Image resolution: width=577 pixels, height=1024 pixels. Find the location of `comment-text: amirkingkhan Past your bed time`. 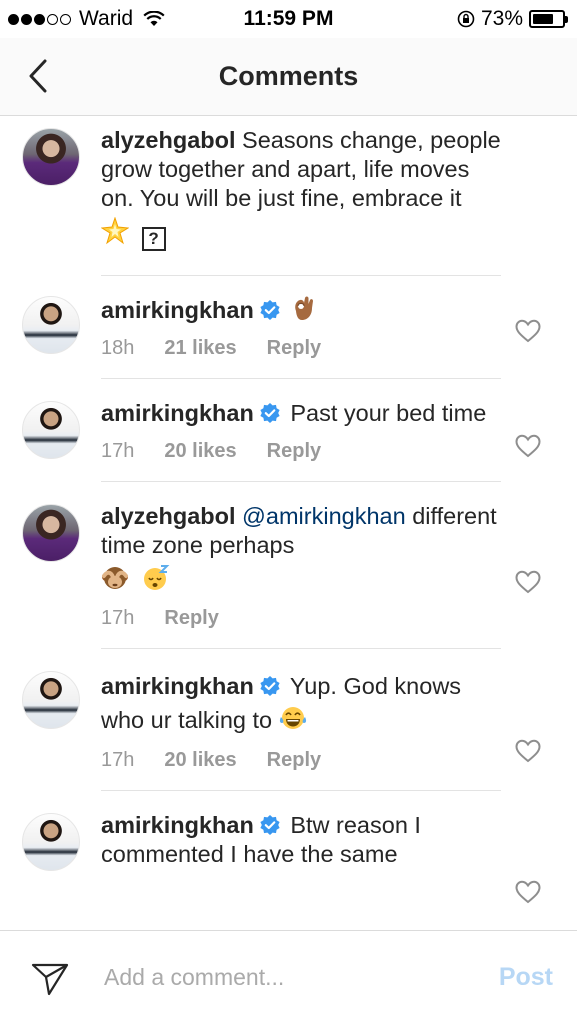

comment-text: amirkingkhan Past your bed time is located at coordinates (301, 413).